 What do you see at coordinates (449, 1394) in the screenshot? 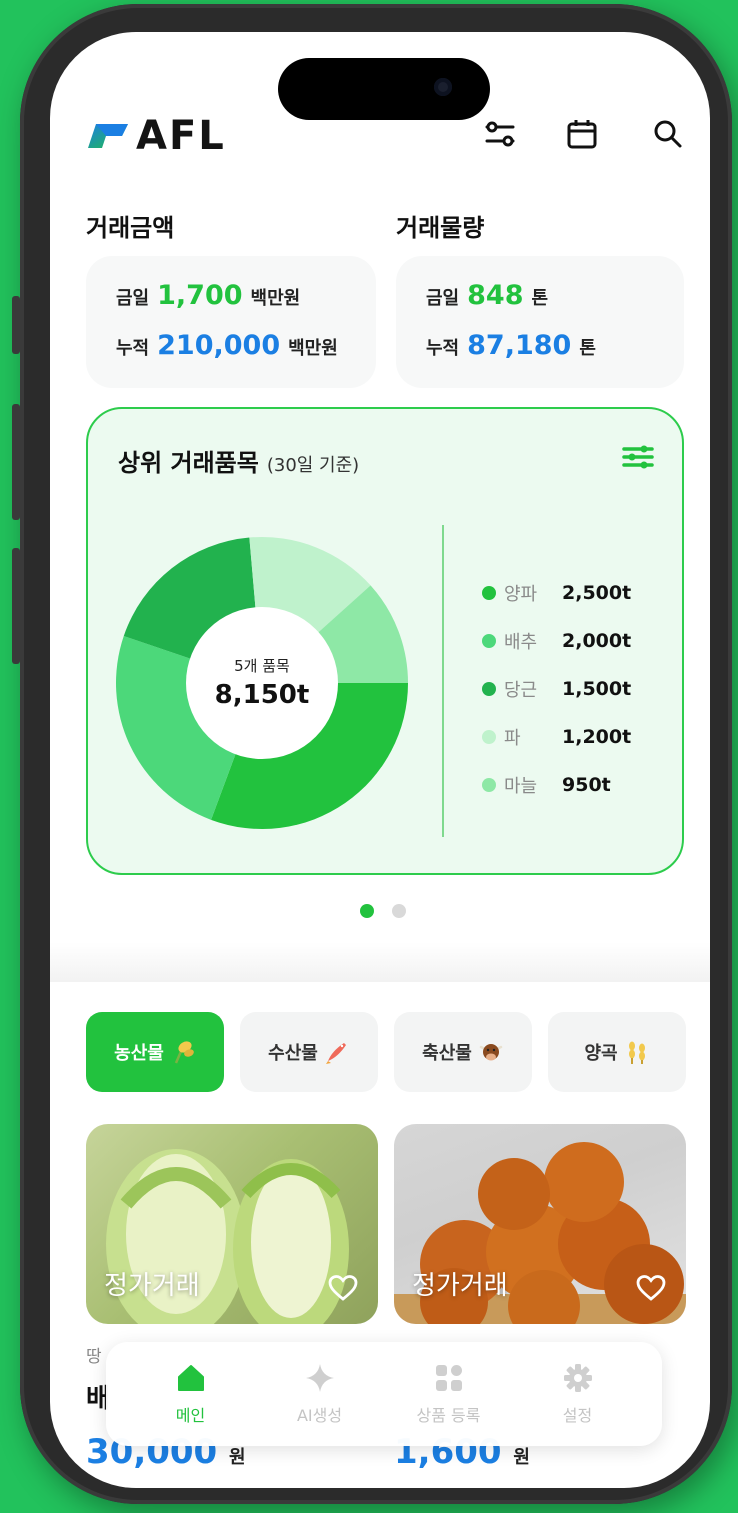
I see `nav-item-register: 상품 등록` at bounding box center [449, 1394].